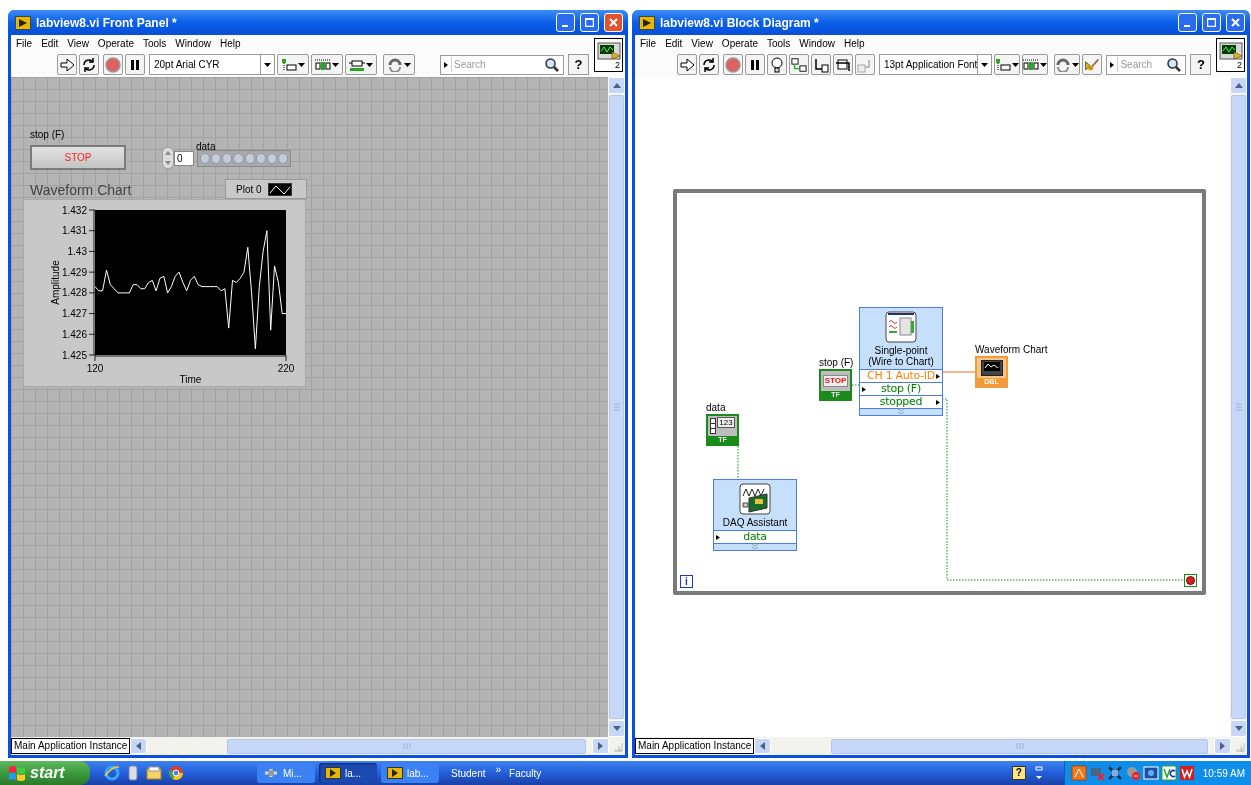 This screenshot has height=785, width=1251. What do you see at coordinates (357, 64) in the screenshot?
I see `resize-icon` at bounding box center [357, 64].